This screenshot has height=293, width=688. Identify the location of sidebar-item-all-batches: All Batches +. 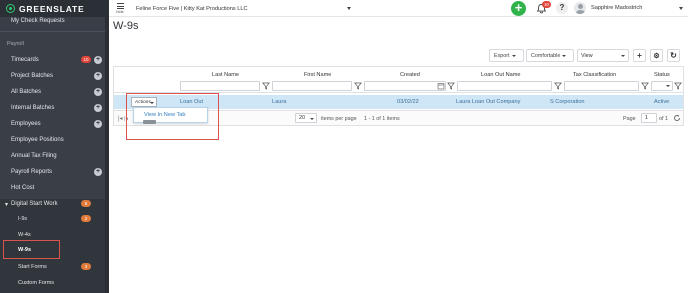
(54, 92).